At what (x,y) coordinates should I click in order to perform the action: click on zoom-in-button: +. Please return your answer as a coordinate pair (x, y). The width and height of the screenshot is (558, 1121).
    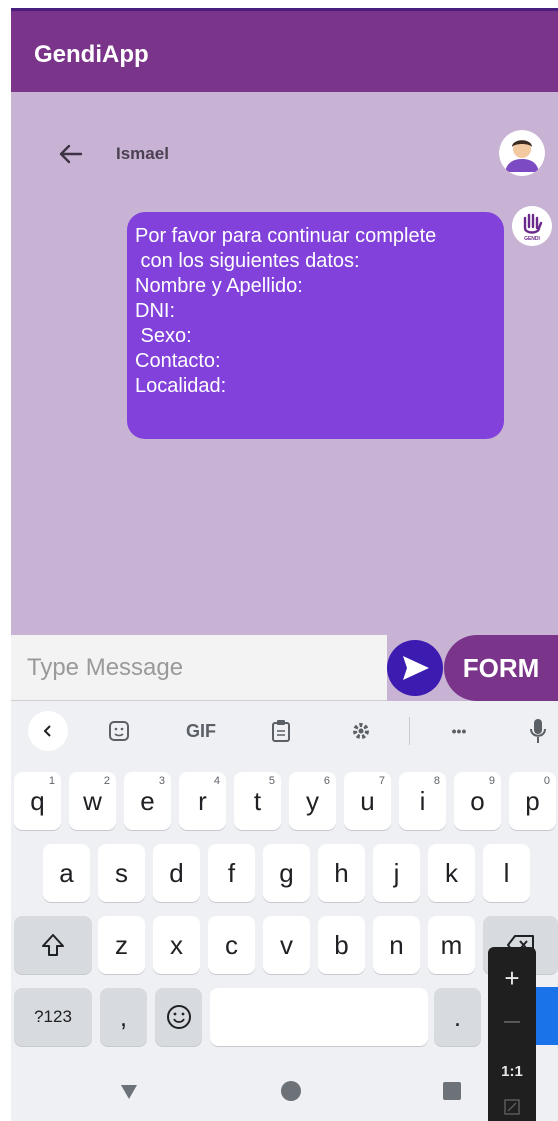
    Looking at the image, I should click on (512, 978).